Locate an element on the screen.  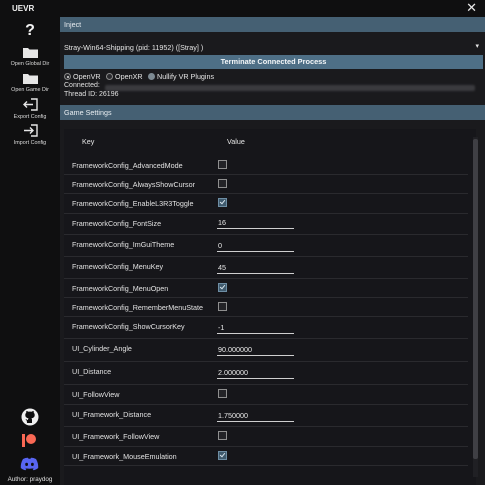
inject-header: Inject is located at coordinates (272, 24).